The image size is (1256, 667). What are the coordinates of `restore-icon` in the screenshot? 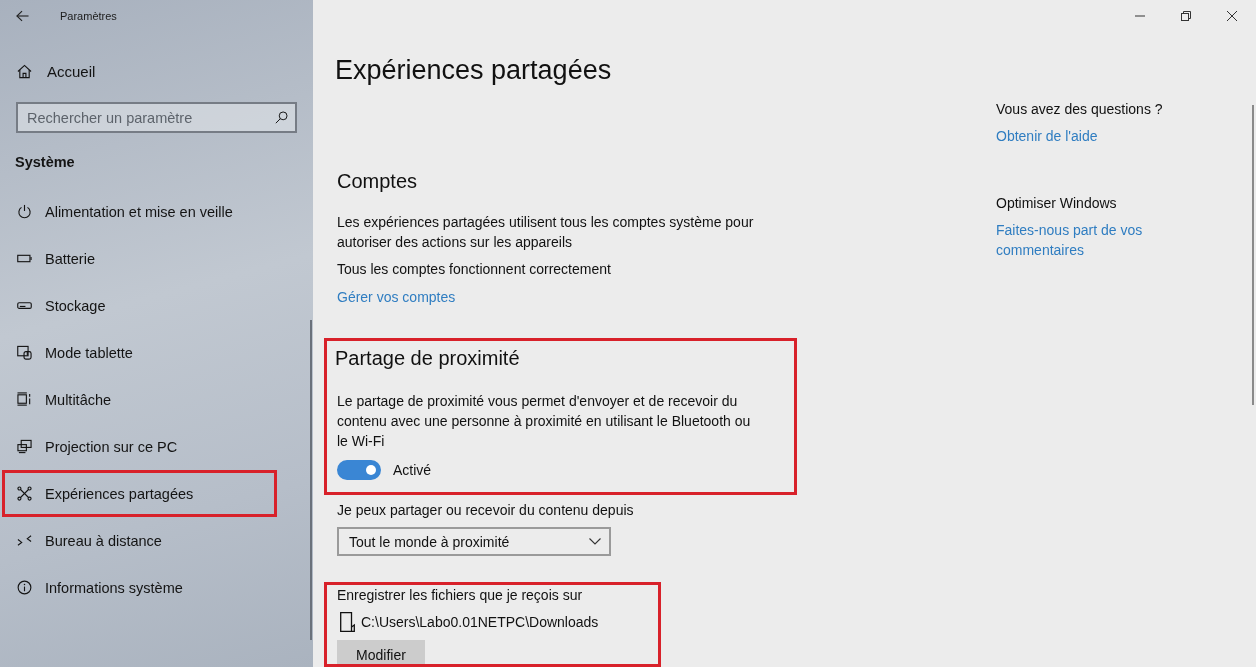 It's located at (1186, 16).